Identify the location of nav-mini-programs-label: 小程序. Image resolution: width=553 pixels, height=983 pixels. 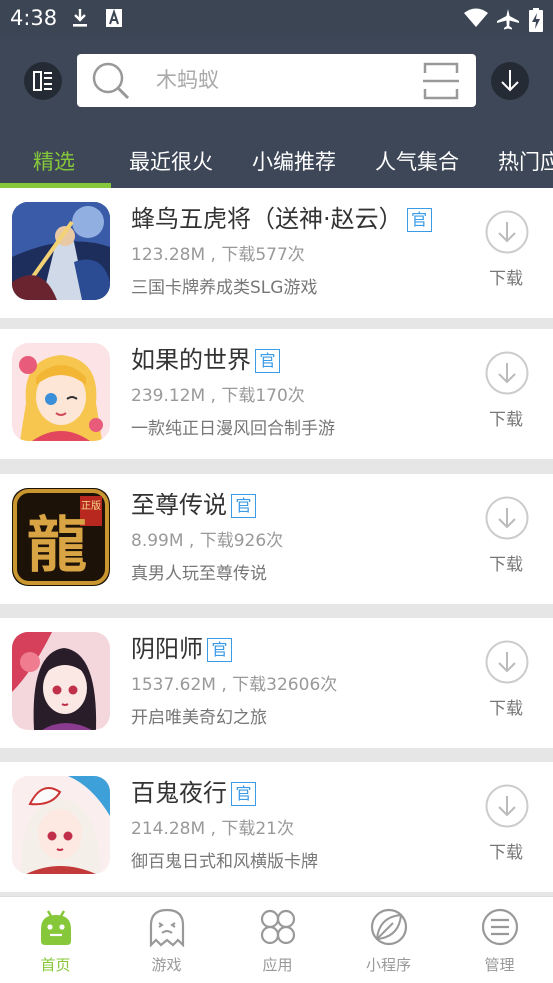
(388, 965).